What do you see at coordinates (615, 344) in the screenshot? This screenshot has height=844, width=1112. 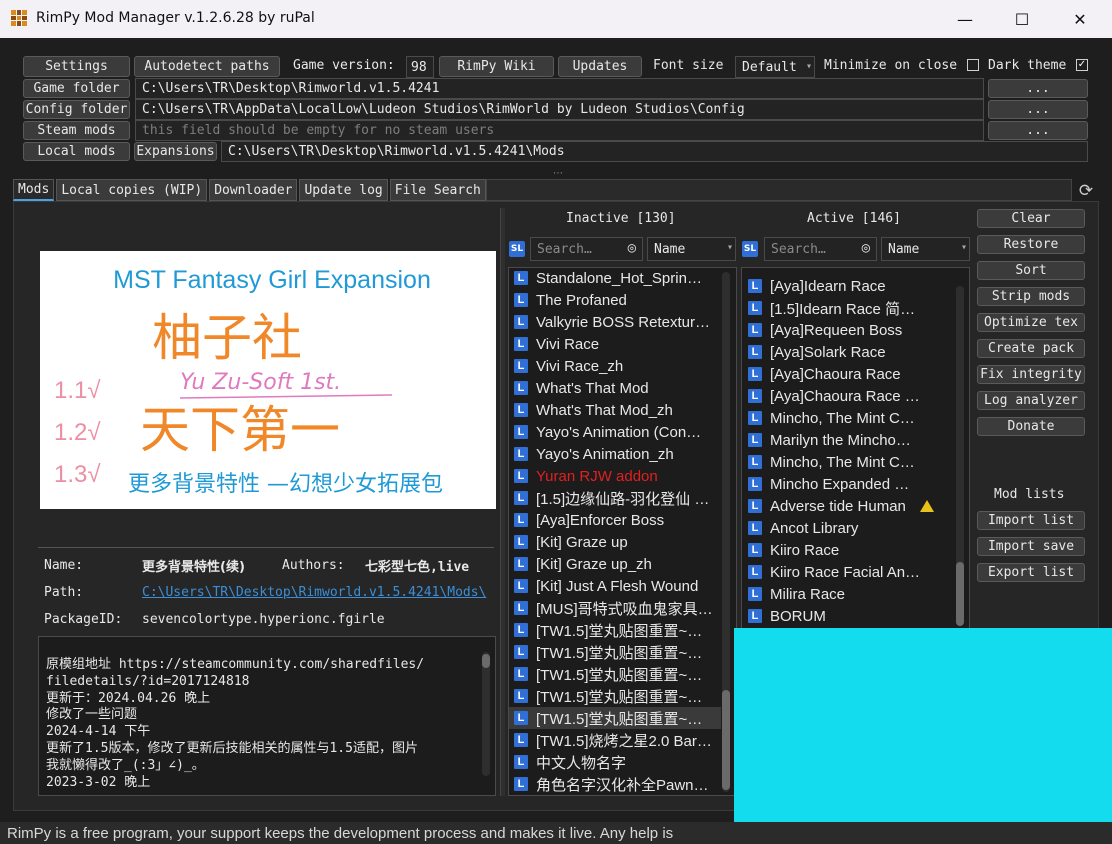 I see `list-item: L Vivi Race` at bounding box center [615, 344].